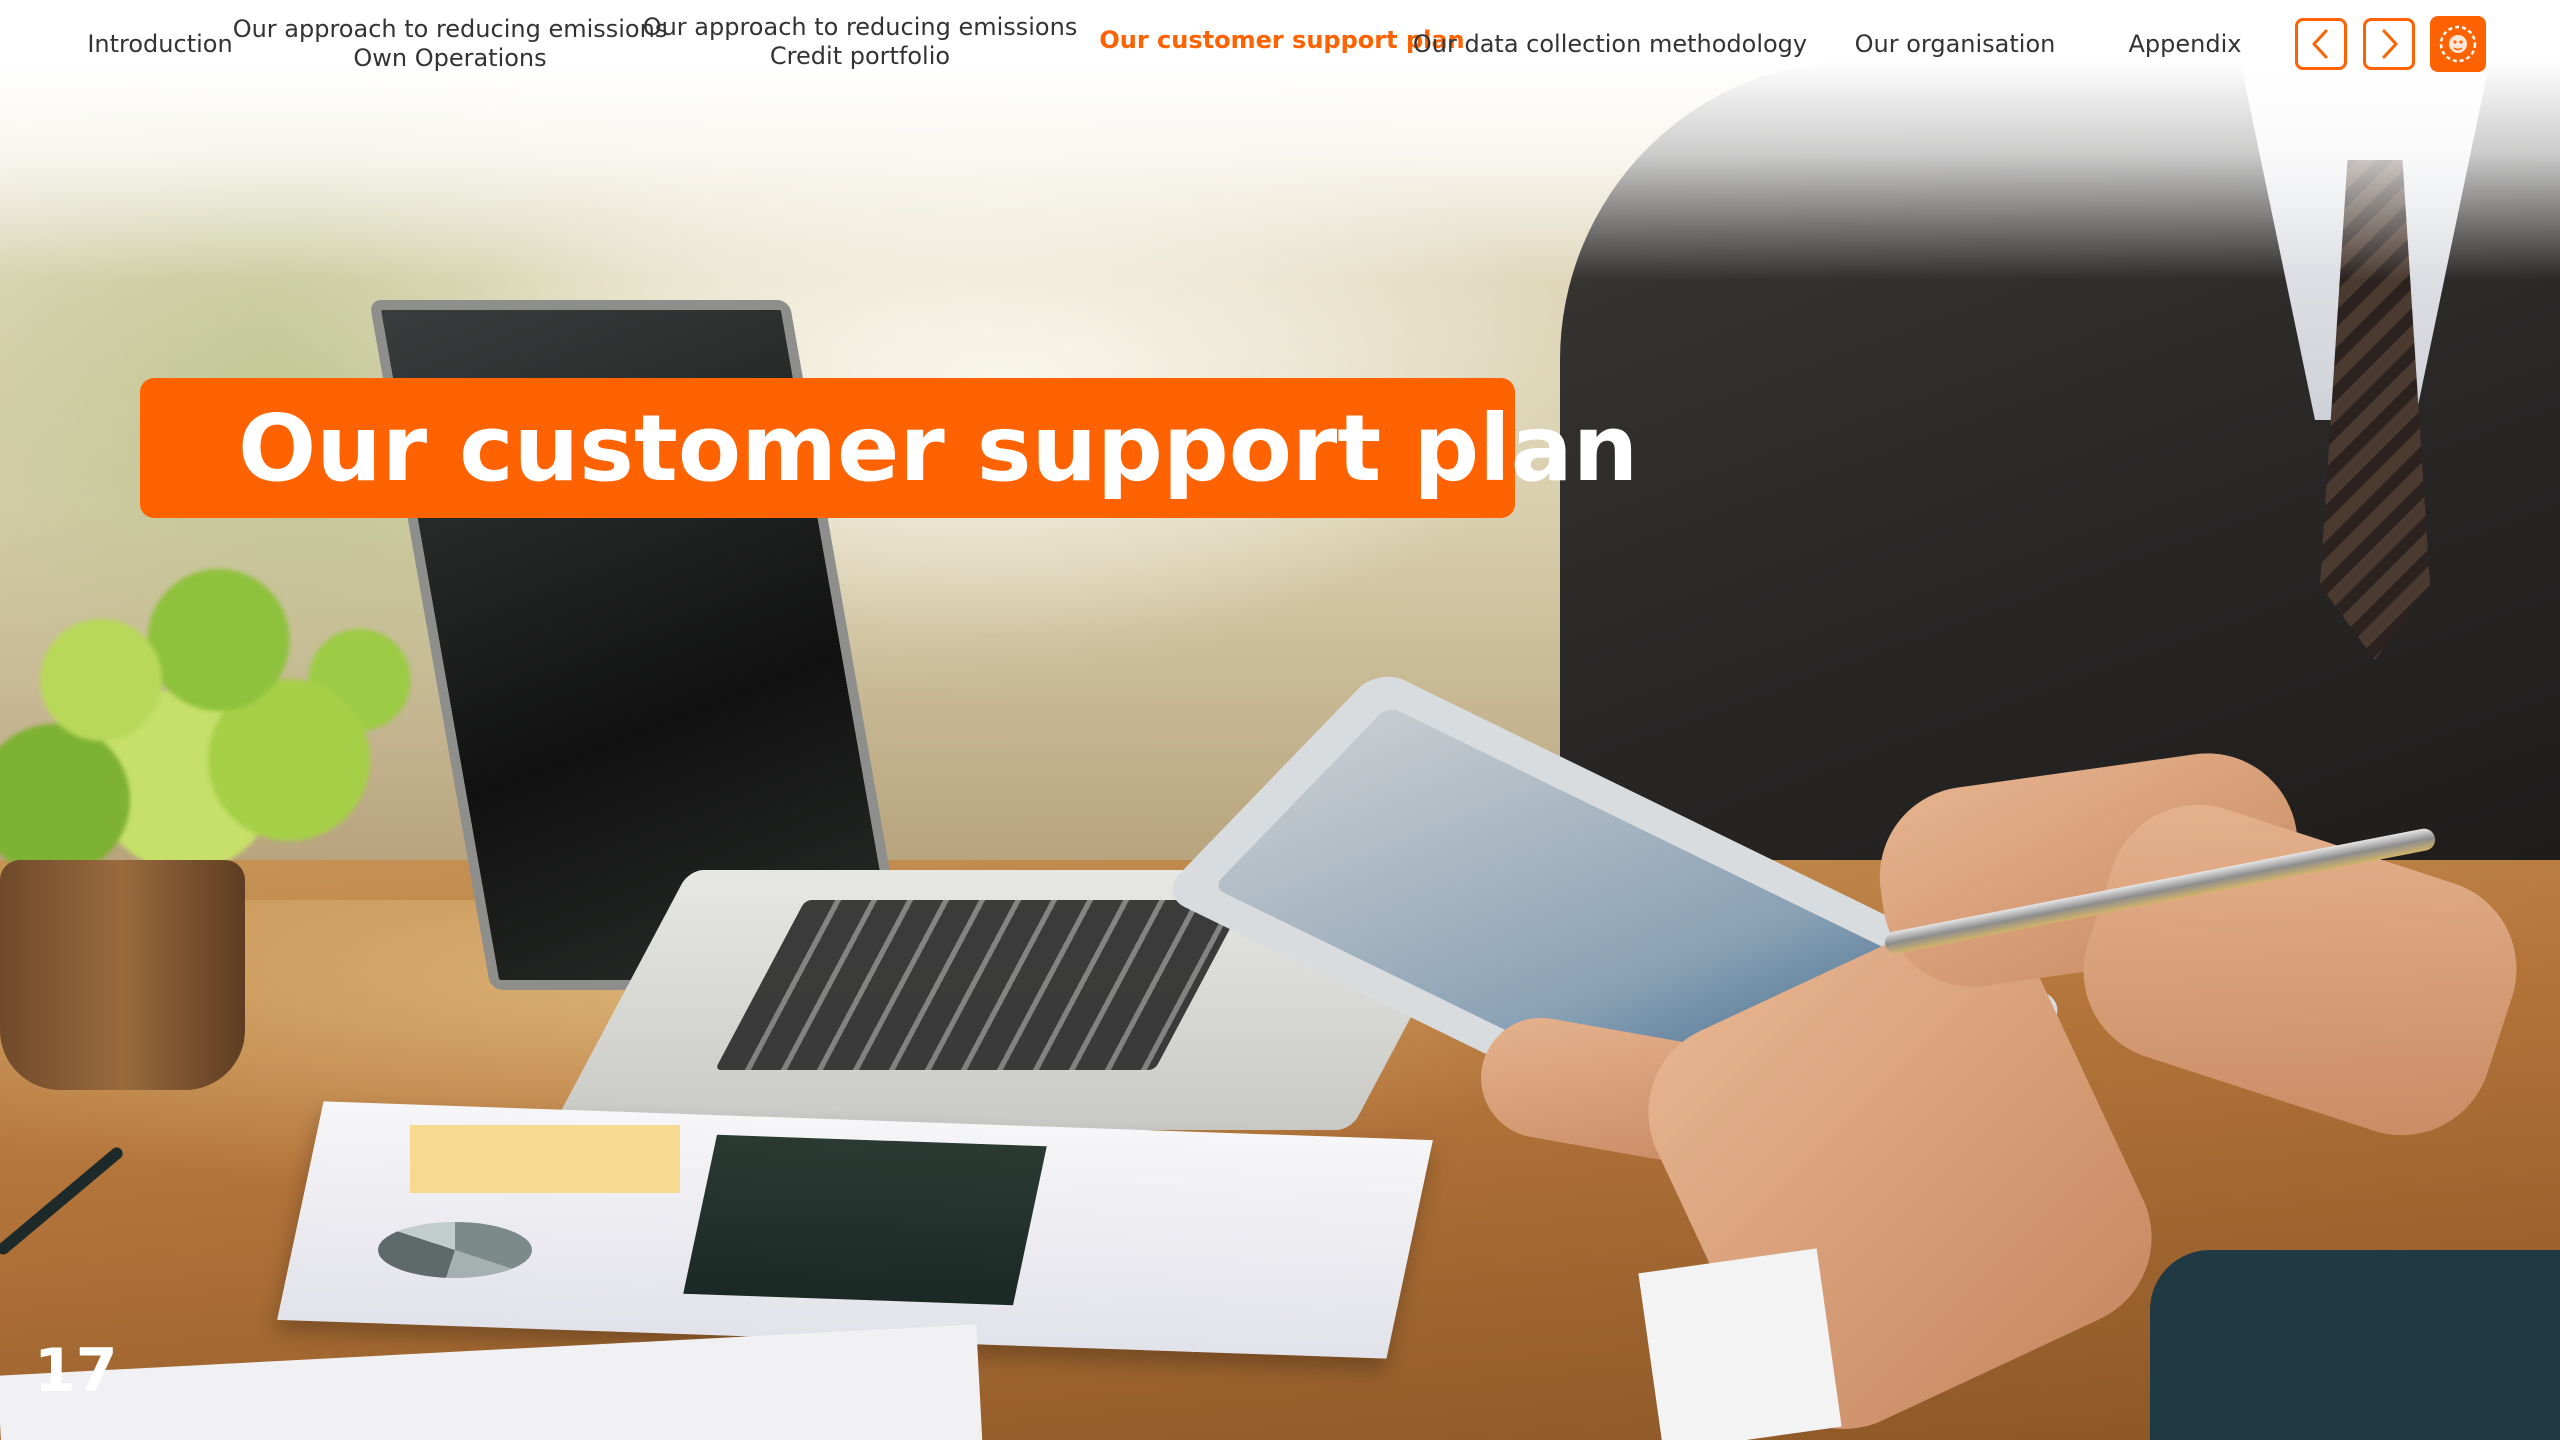  I want to click on chevron-right-icon, so click(2390, 44).